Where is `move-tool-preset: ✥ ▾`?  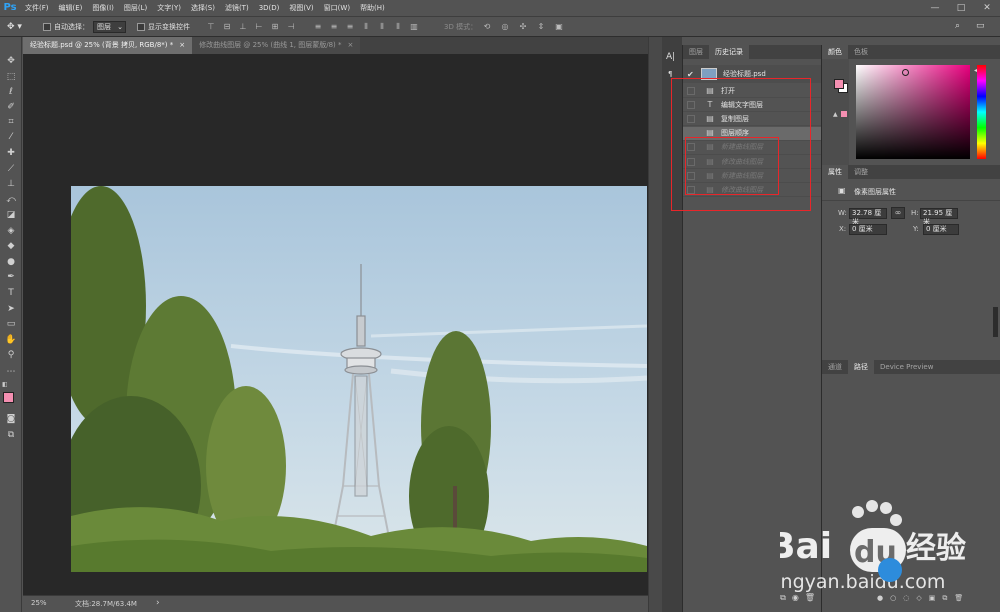
move-tool-preset: ✥ ▾ is located at coordinates (20, 27).